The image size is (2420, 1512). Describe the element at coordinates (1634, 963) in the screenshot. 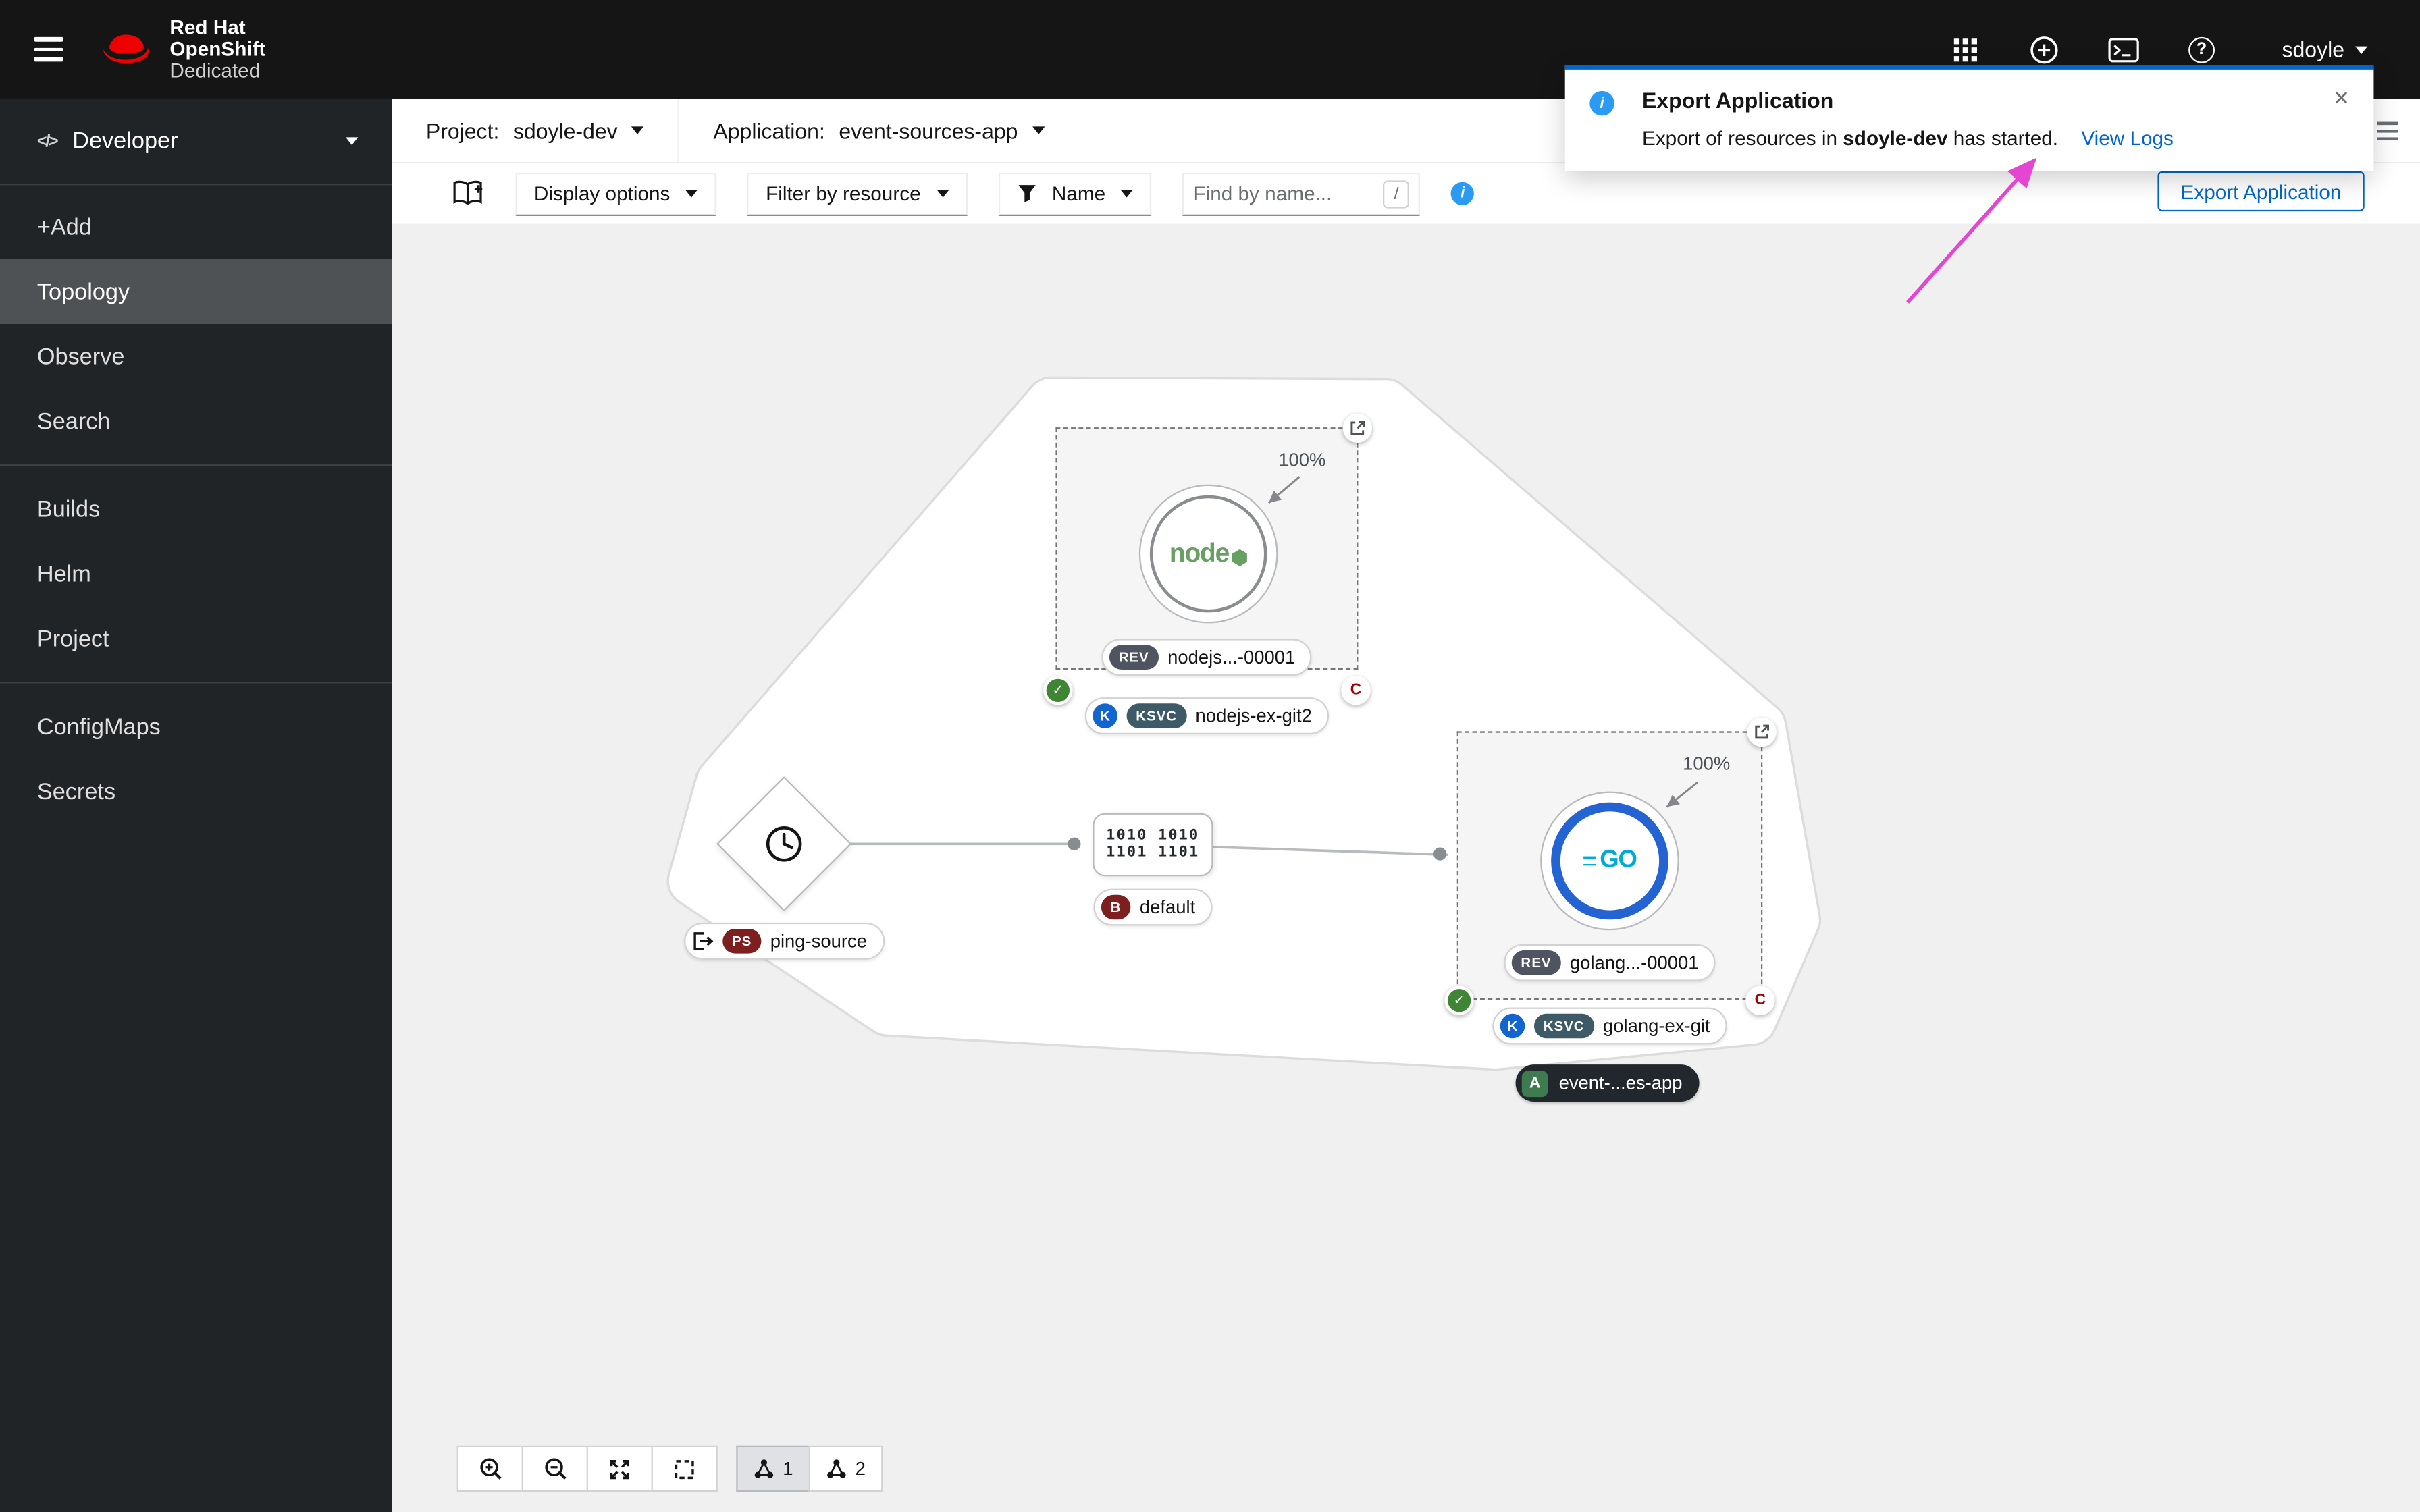

I see `revision-name: golang...-00001` at that location.